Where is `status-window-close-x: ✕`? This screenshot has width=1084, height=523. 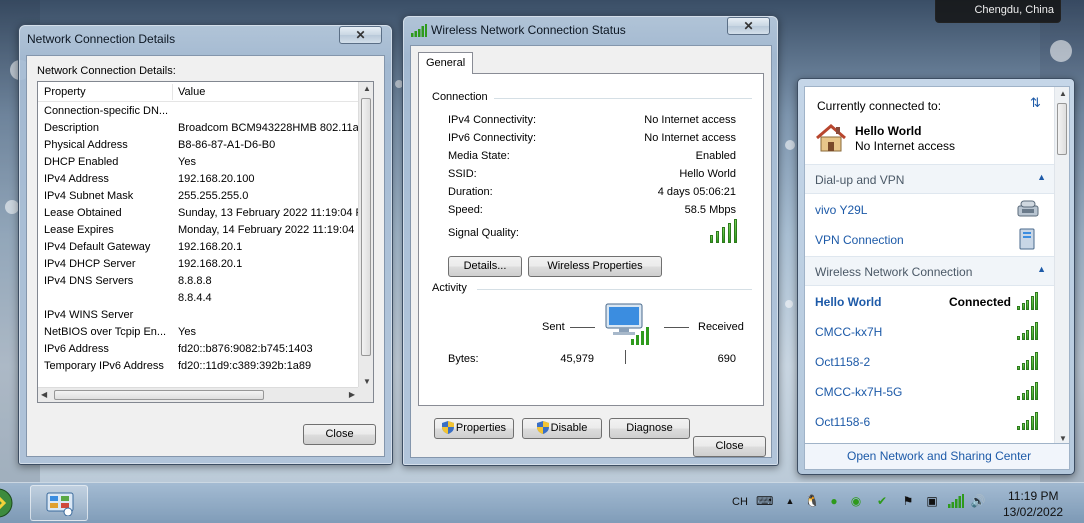
status-window-close-x: ✕ is located at coordinates (748, 26).